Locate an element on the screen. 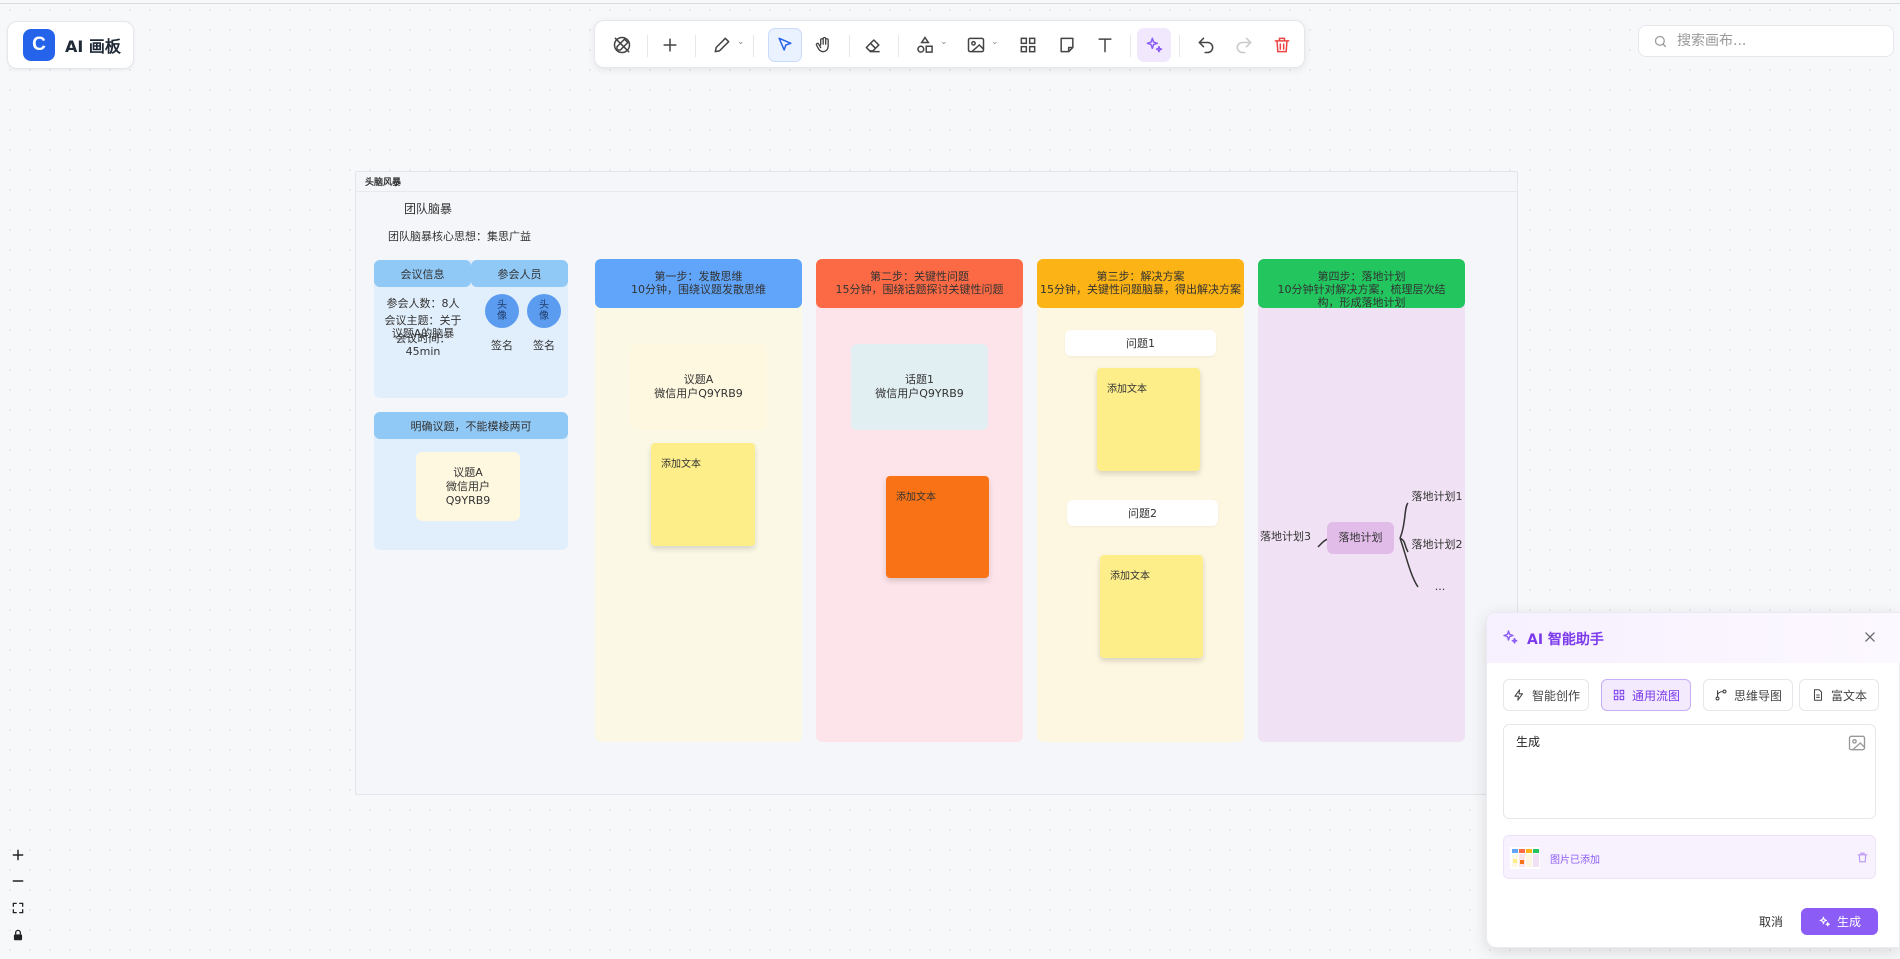  mindmap-node: 落地计划2 is located at coordinates (1437, 544).